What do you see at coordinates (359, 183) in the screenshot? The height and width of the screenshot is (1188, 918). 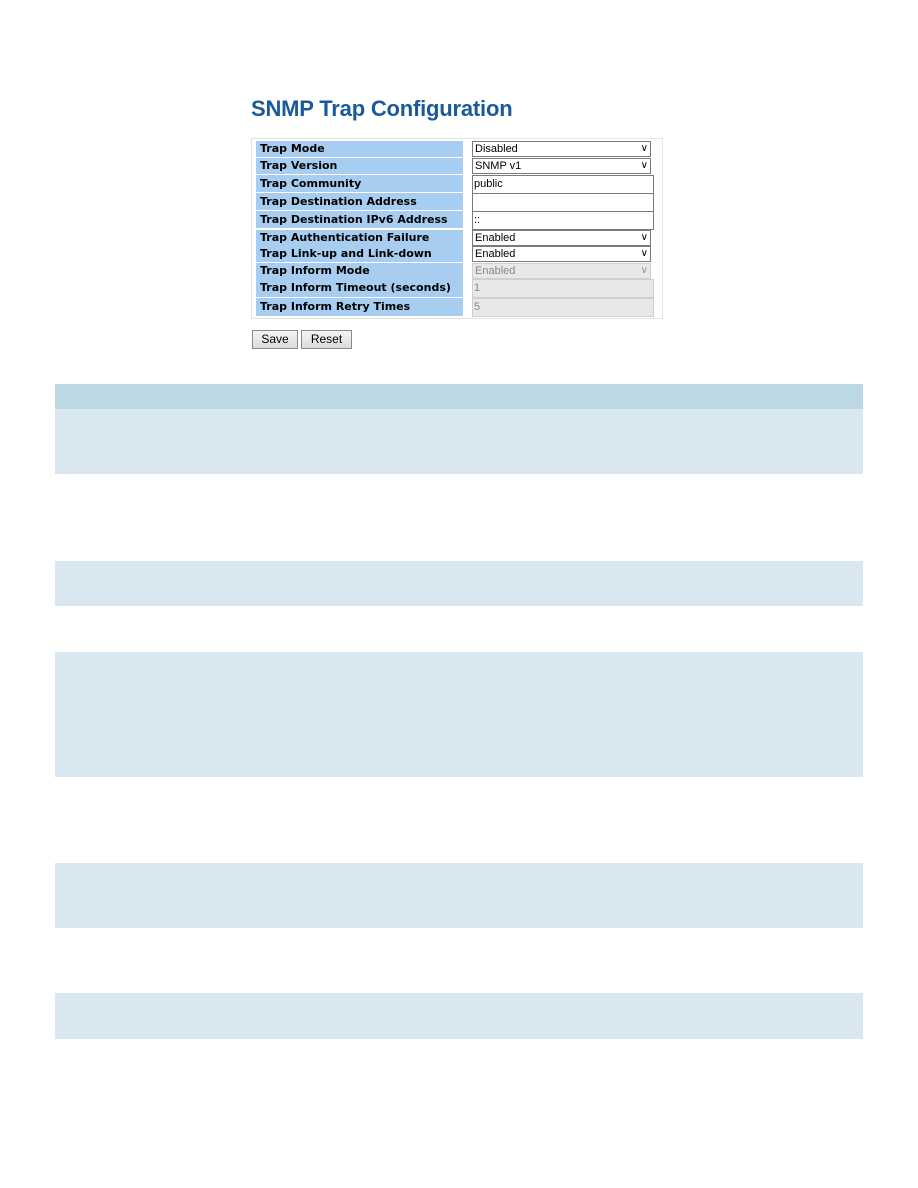 I see `trap-community-label: Trap Community` at bounding box center [359, 183].